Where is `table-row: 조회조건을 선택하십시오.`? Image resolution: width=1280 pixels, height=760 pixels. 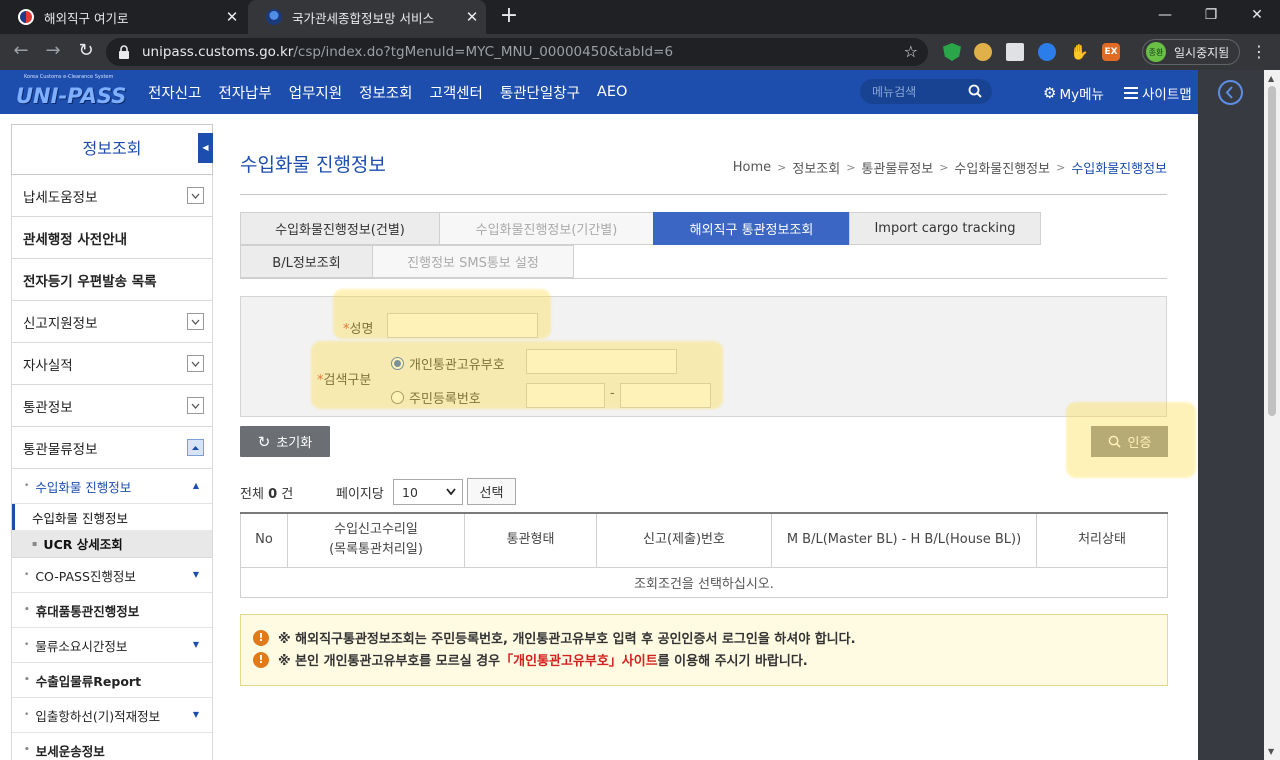 table-row: 조회조건을 선택하십시오. is located at coordinates (704, 582).